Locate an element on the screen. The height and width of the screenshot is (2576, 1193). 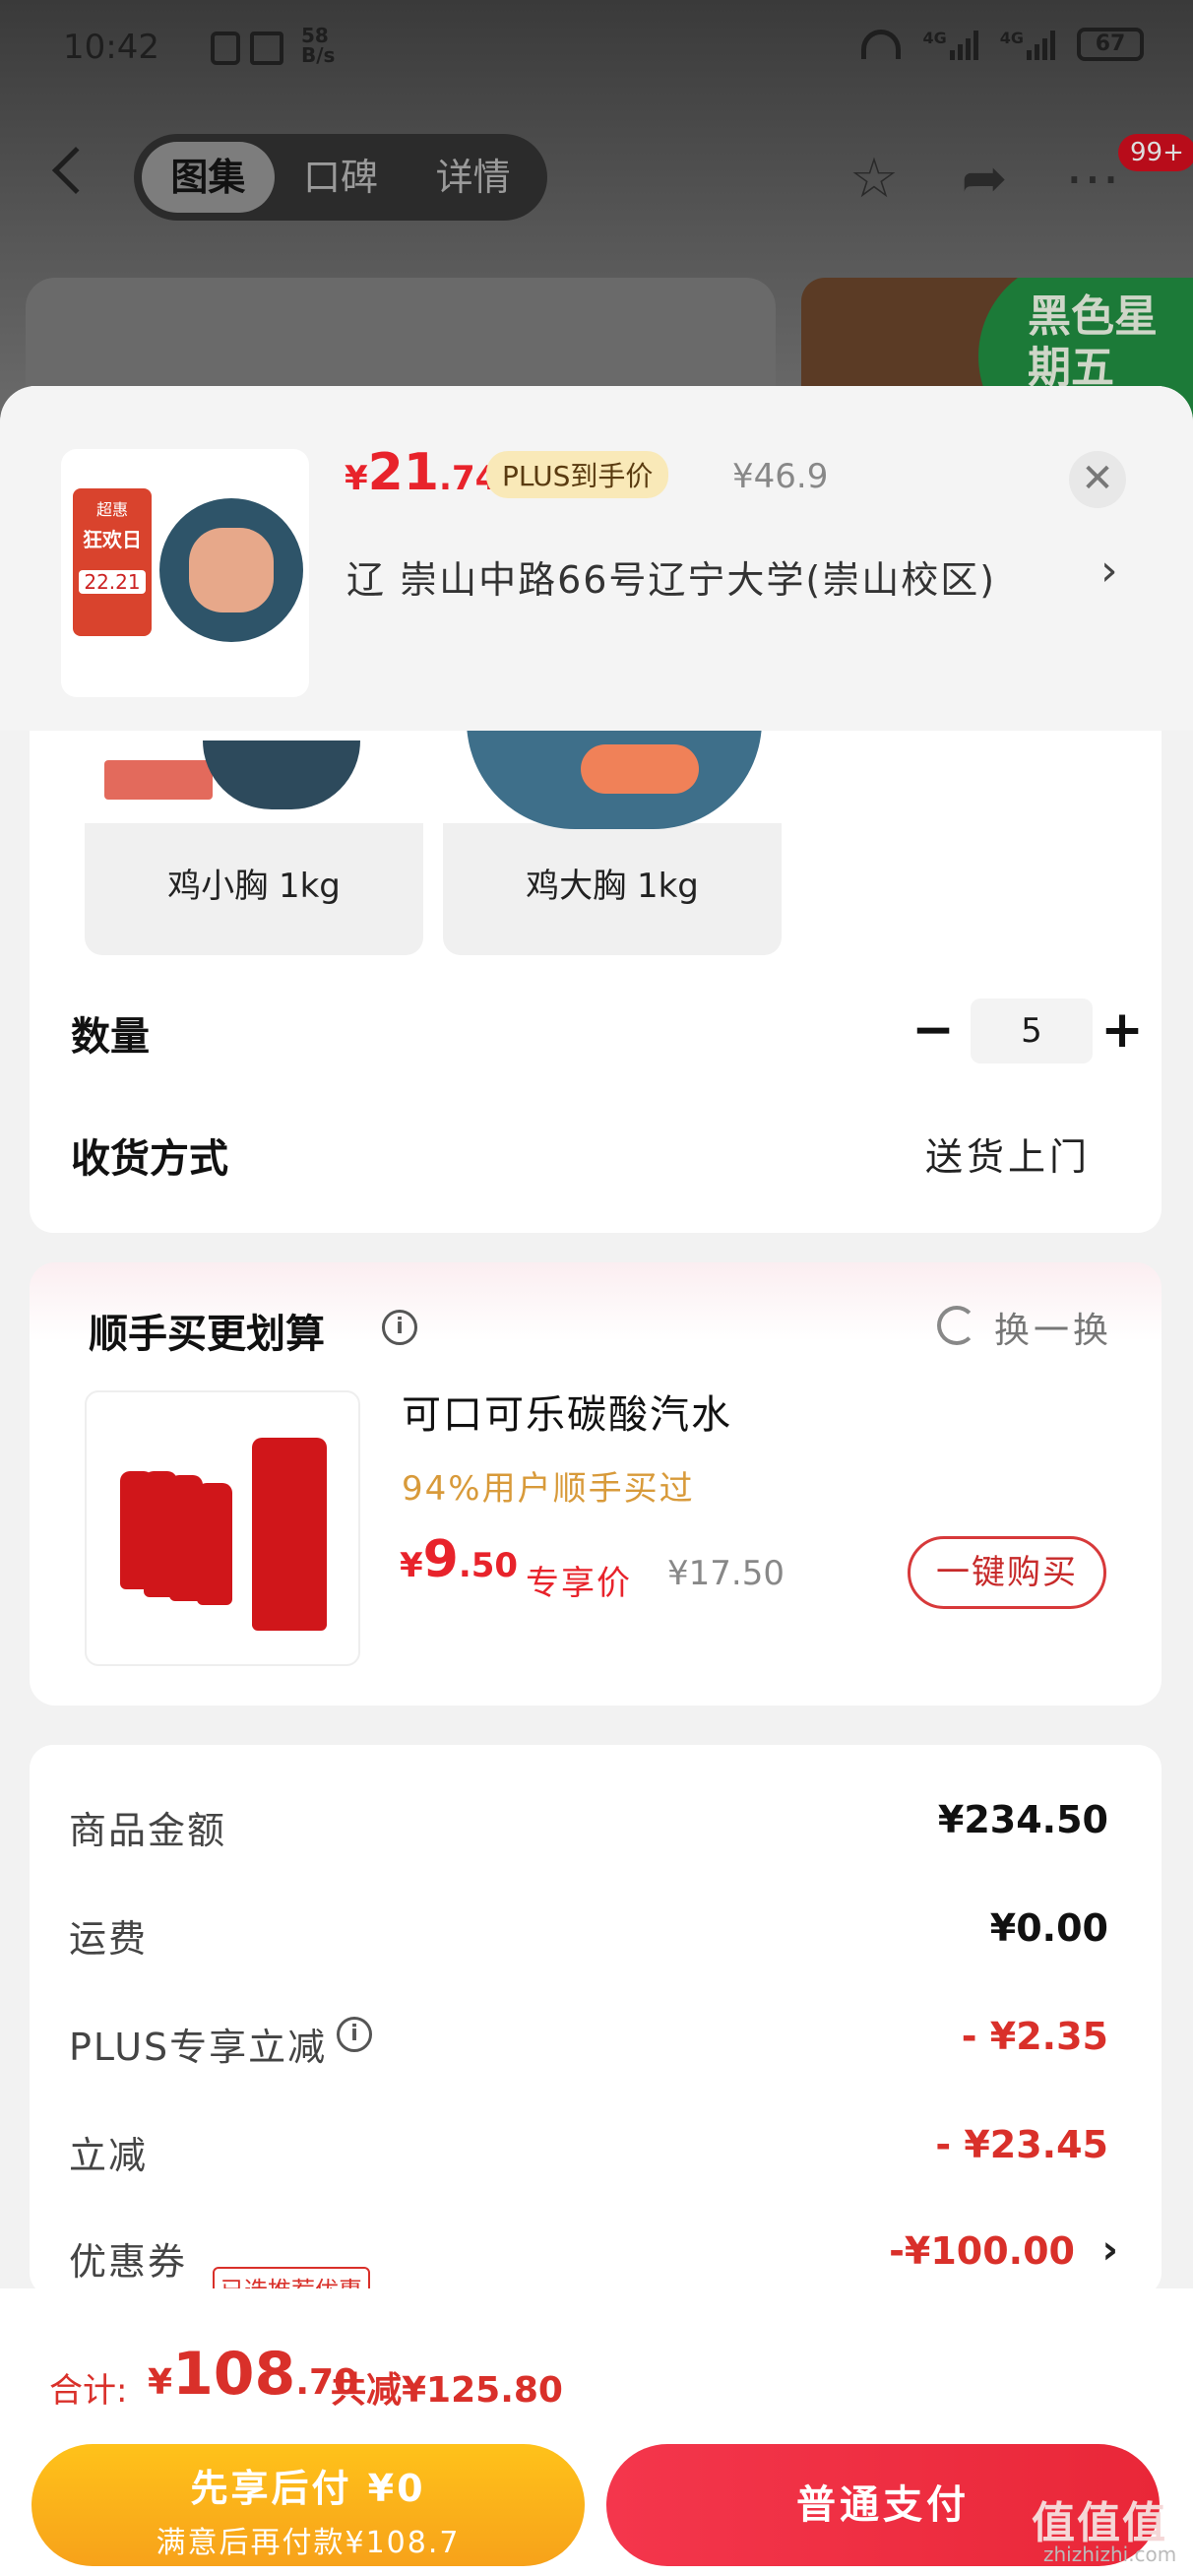
signal-1-label: 4G is located at coordinates (934, 38).